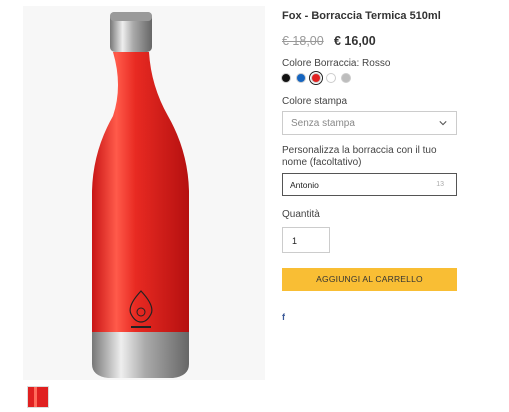 The image size is (509, 412). Describe the element at coordinates (304, 185) in the screenshot. I see `personalize-value: Antonio` at that location.